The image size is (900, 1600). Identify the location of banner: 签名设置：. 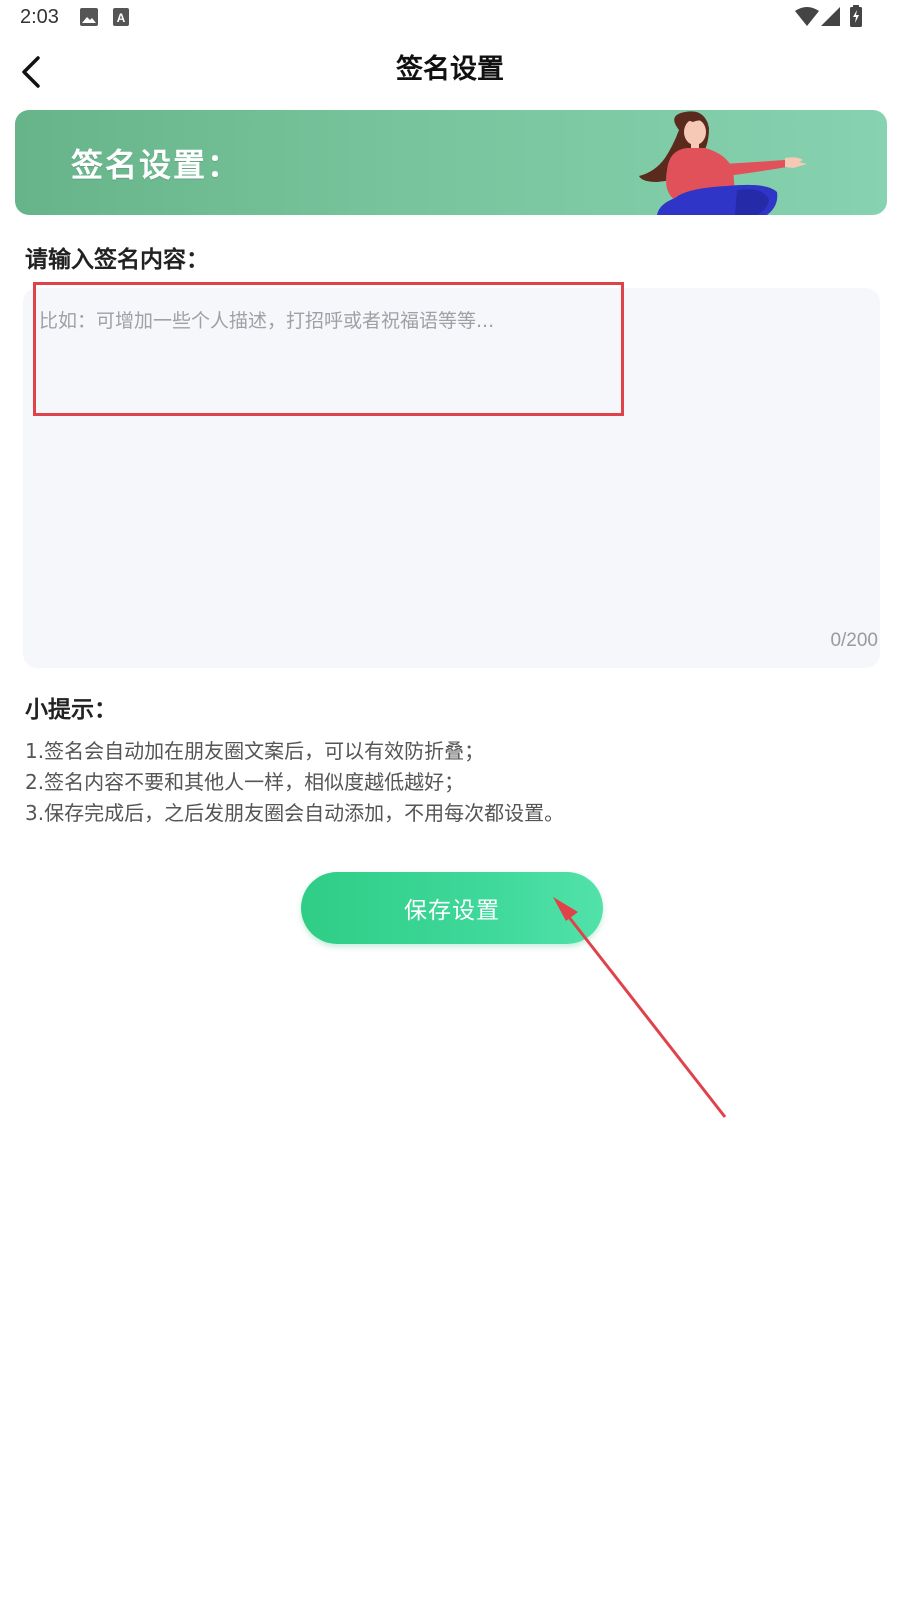
(451, 162).